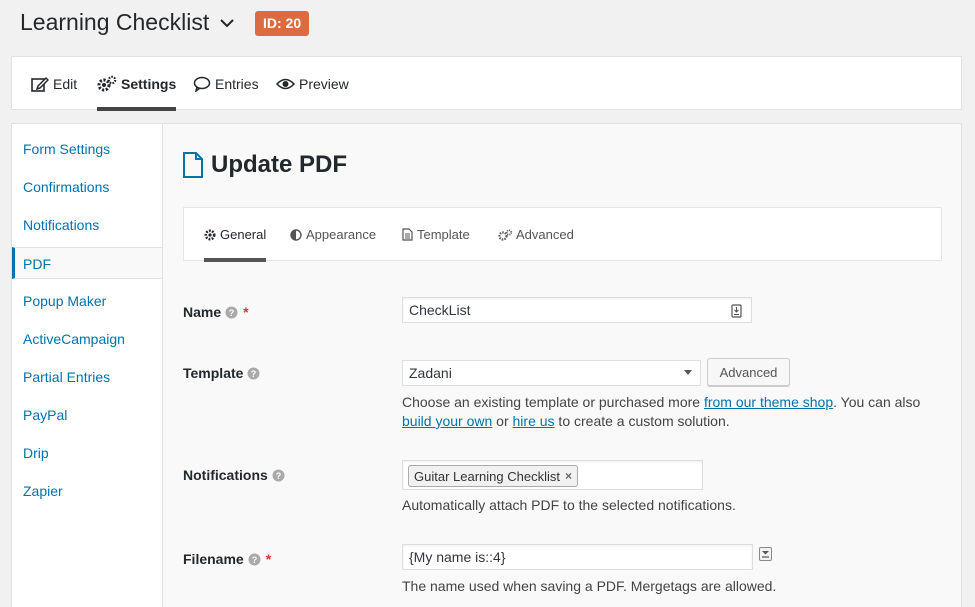 This screenshot has height=607, width=975. I want to click on name-input-value: CheckList, so click(440, 310).